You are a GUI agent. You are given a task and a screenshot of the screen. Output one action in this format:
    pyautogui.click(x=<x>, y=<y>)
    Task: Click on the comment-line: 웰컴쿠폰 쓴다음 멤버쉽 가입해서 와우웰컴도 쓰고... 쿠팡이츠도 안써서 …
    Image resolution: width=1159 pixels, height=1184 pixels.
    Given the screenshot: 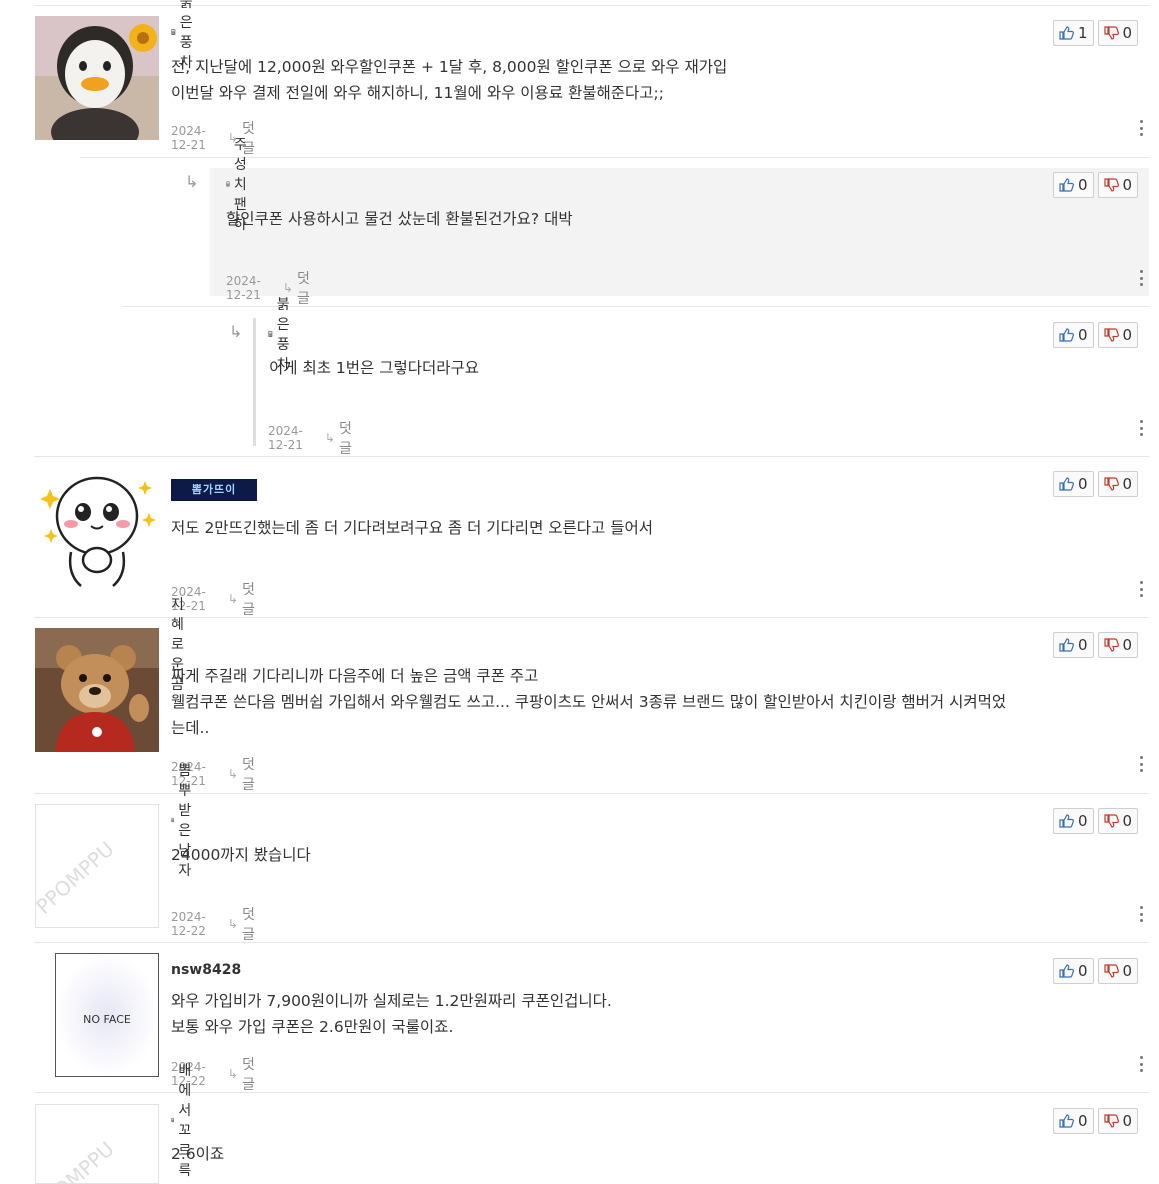 What is the action you would take?
    pyautogui.click(x=589, y=702)
    